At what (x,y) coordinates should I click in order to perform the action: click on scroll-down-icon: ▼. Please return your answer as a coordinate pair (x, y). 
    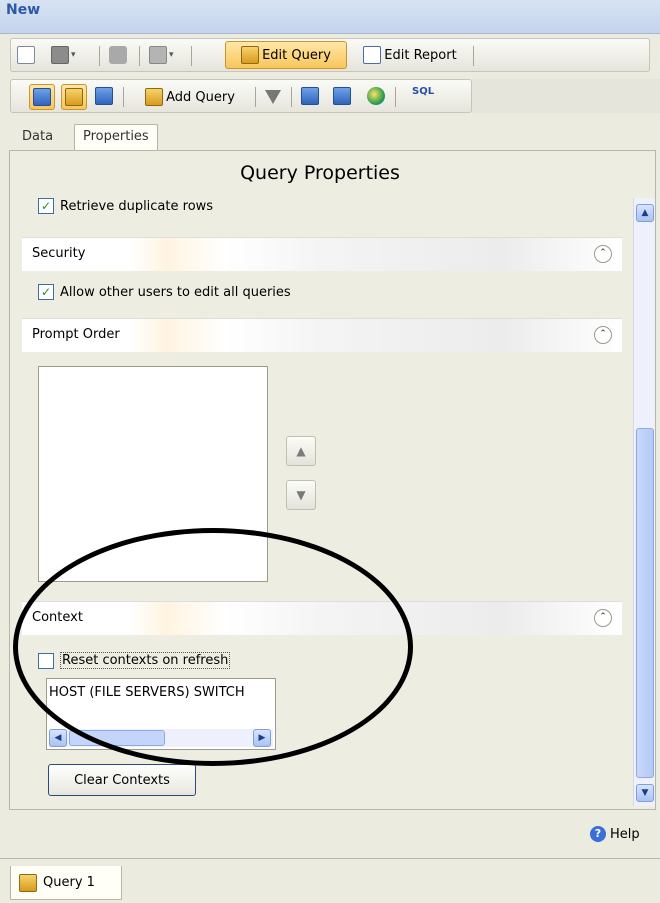
    Looking at the image, I should click on (645, 793).